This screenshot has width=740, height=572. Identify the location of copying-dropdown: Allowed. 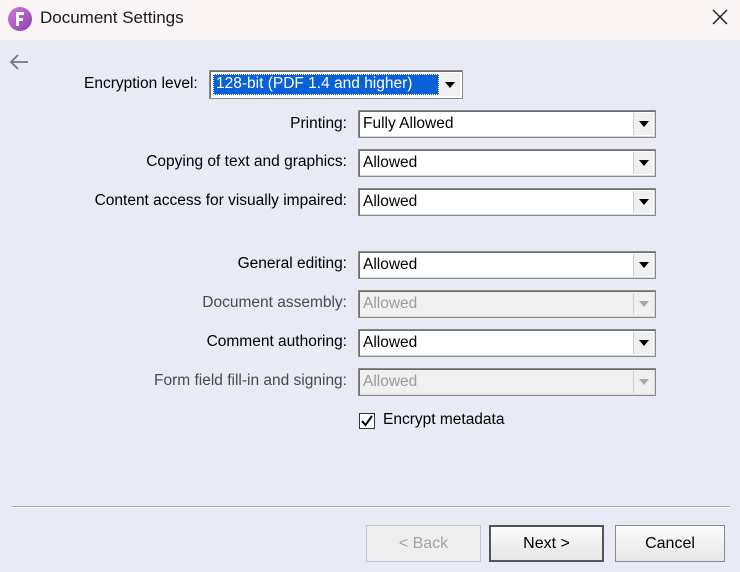
(507, 163).